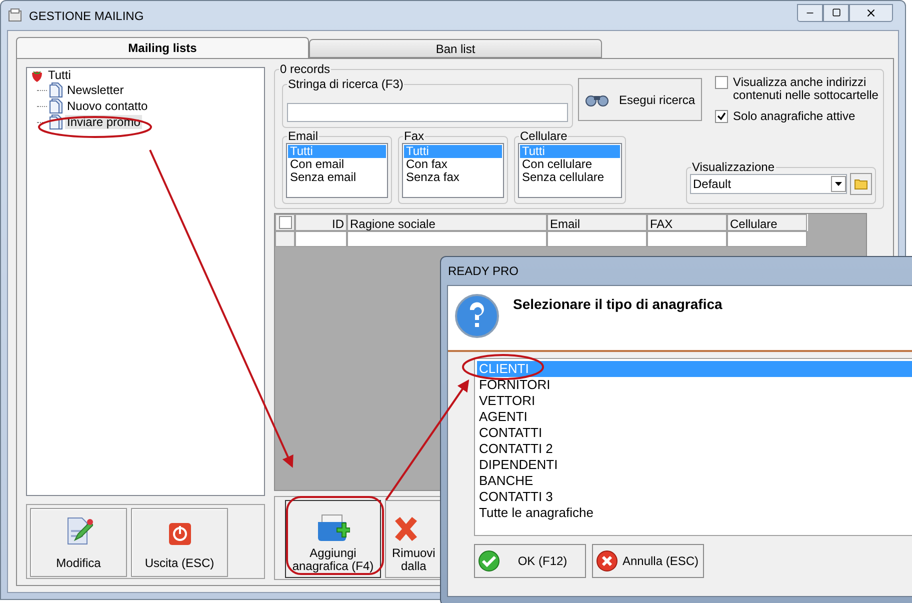  Describe the element at coordinates (447, 222) in the screenshot. I see `column-header: Ragione sociale` at that location.